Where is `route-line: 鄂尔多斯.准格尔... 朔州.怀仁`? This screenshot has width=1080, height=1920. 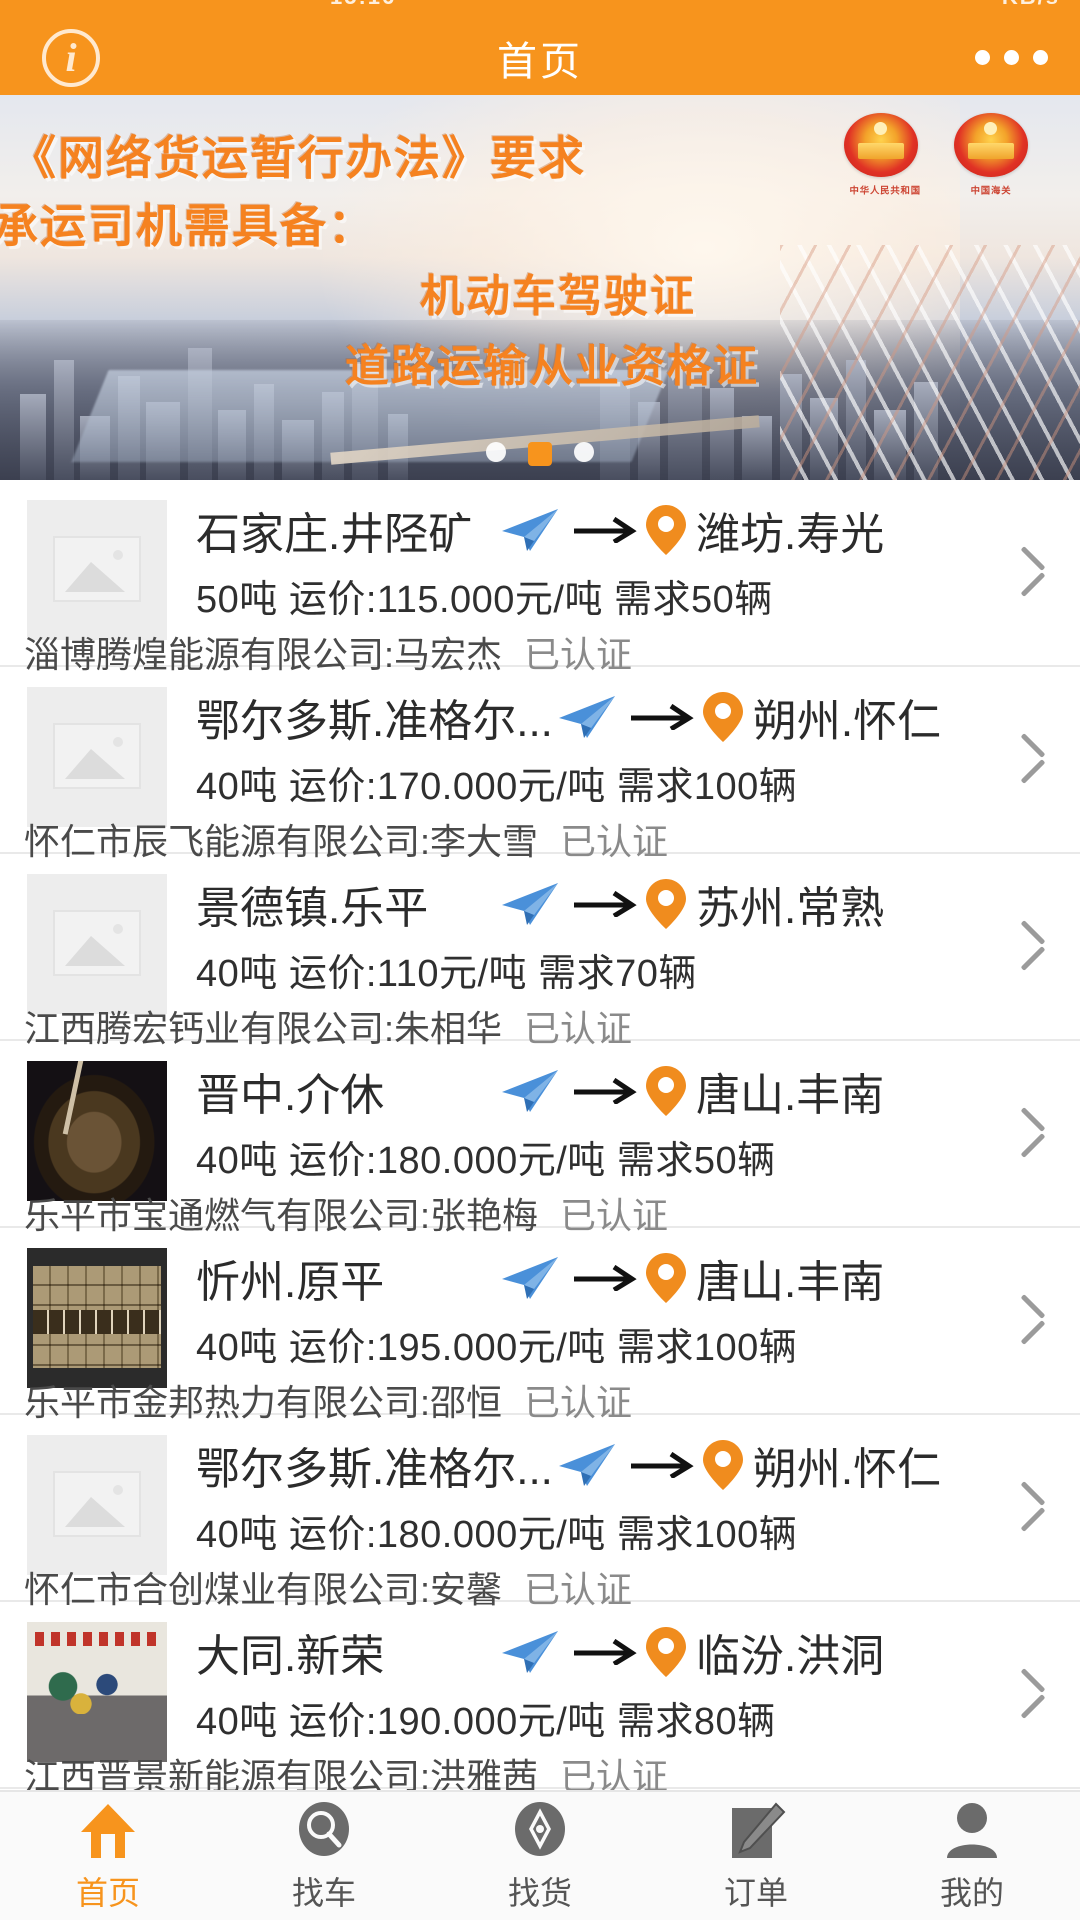
route-line: 鄂尔多斯.准格尔... 朔州.怀仁 is located at coordinates (578, 717).